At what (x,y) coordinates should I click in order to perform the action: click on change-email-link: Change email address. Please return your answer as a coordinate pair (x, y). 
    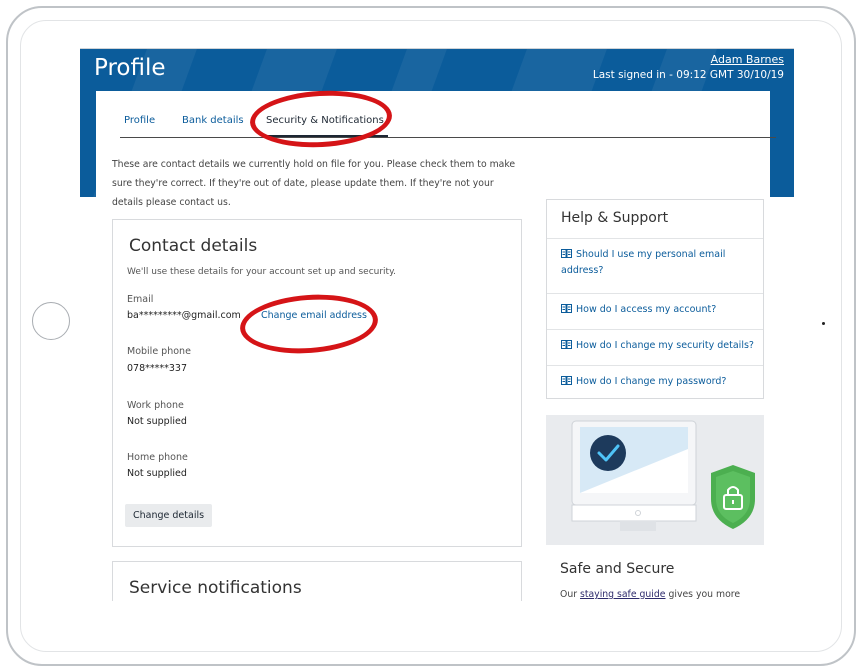
    Looking at the image, I should click on (314, 315).